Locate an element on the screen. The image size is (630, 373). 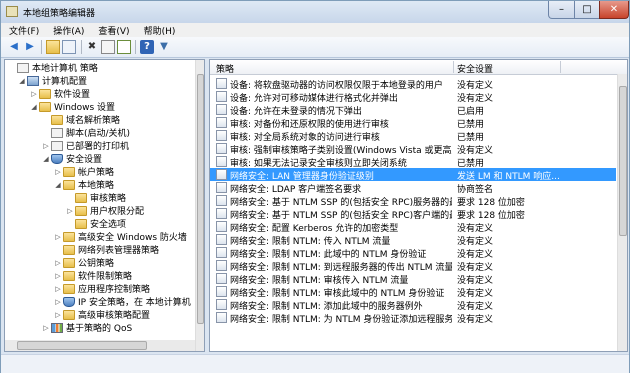
back-arrow-icon: ◀ is located at coordinates (14, 47).